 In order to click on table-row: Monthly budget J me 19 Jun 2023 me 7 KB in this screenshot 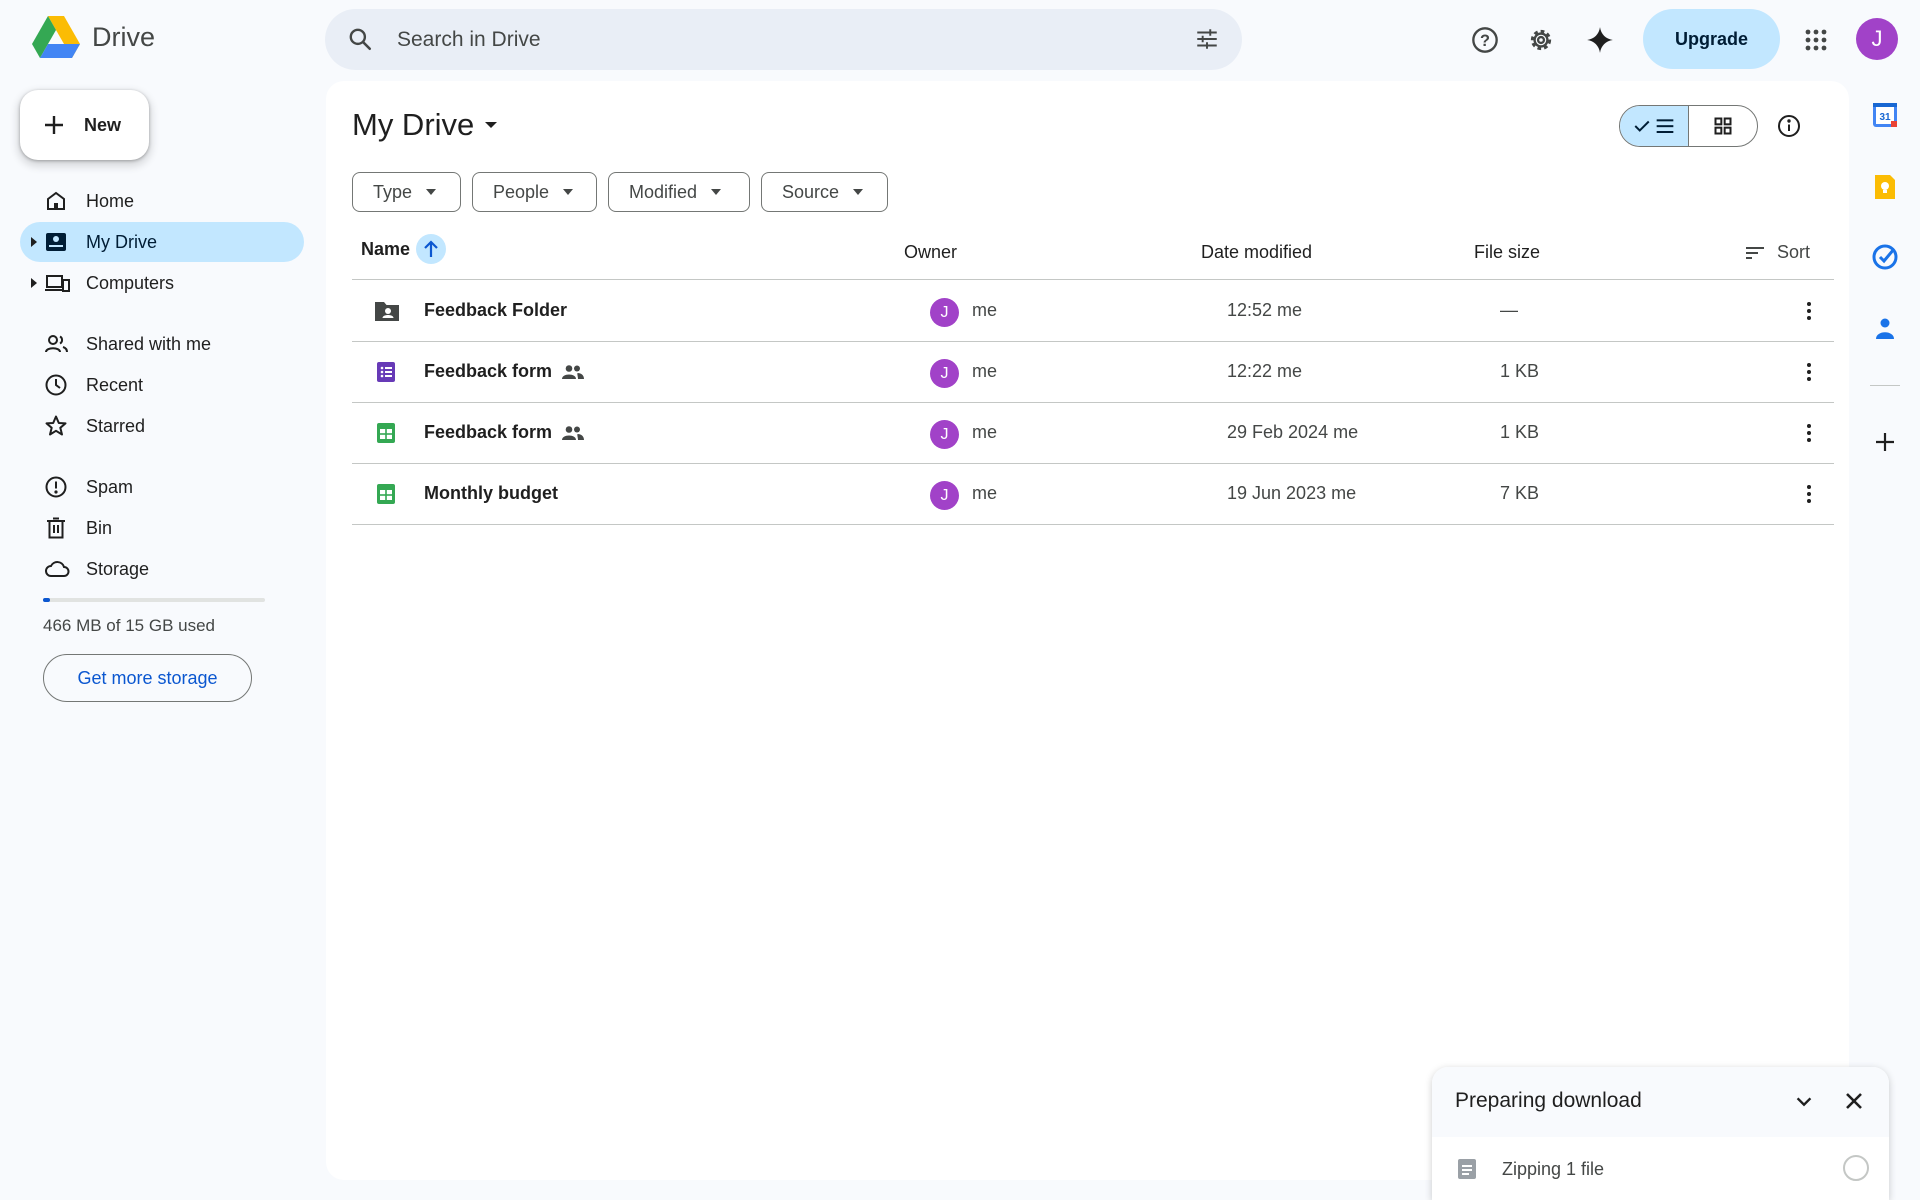, I will do `click(1093, 494)`.